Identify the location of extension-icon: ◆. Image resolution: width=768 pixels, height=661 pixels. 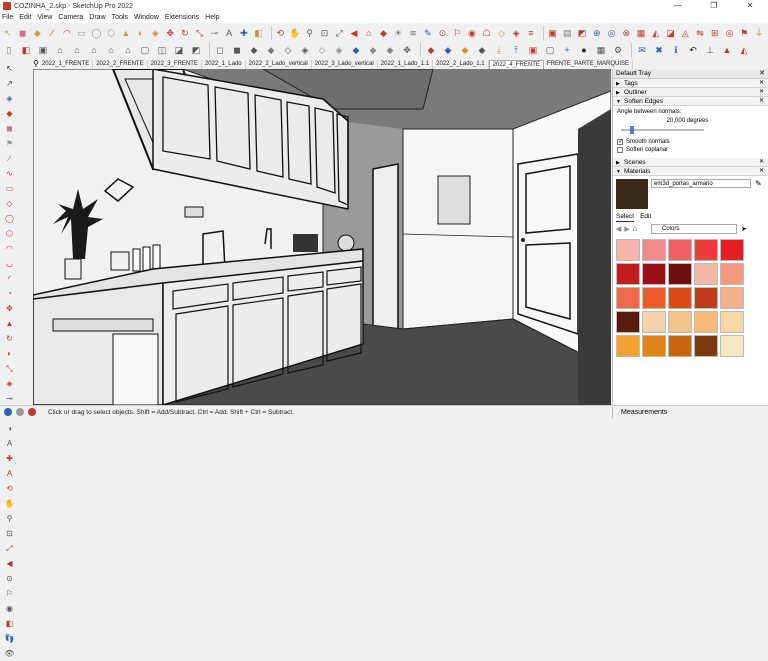
(384, 33).